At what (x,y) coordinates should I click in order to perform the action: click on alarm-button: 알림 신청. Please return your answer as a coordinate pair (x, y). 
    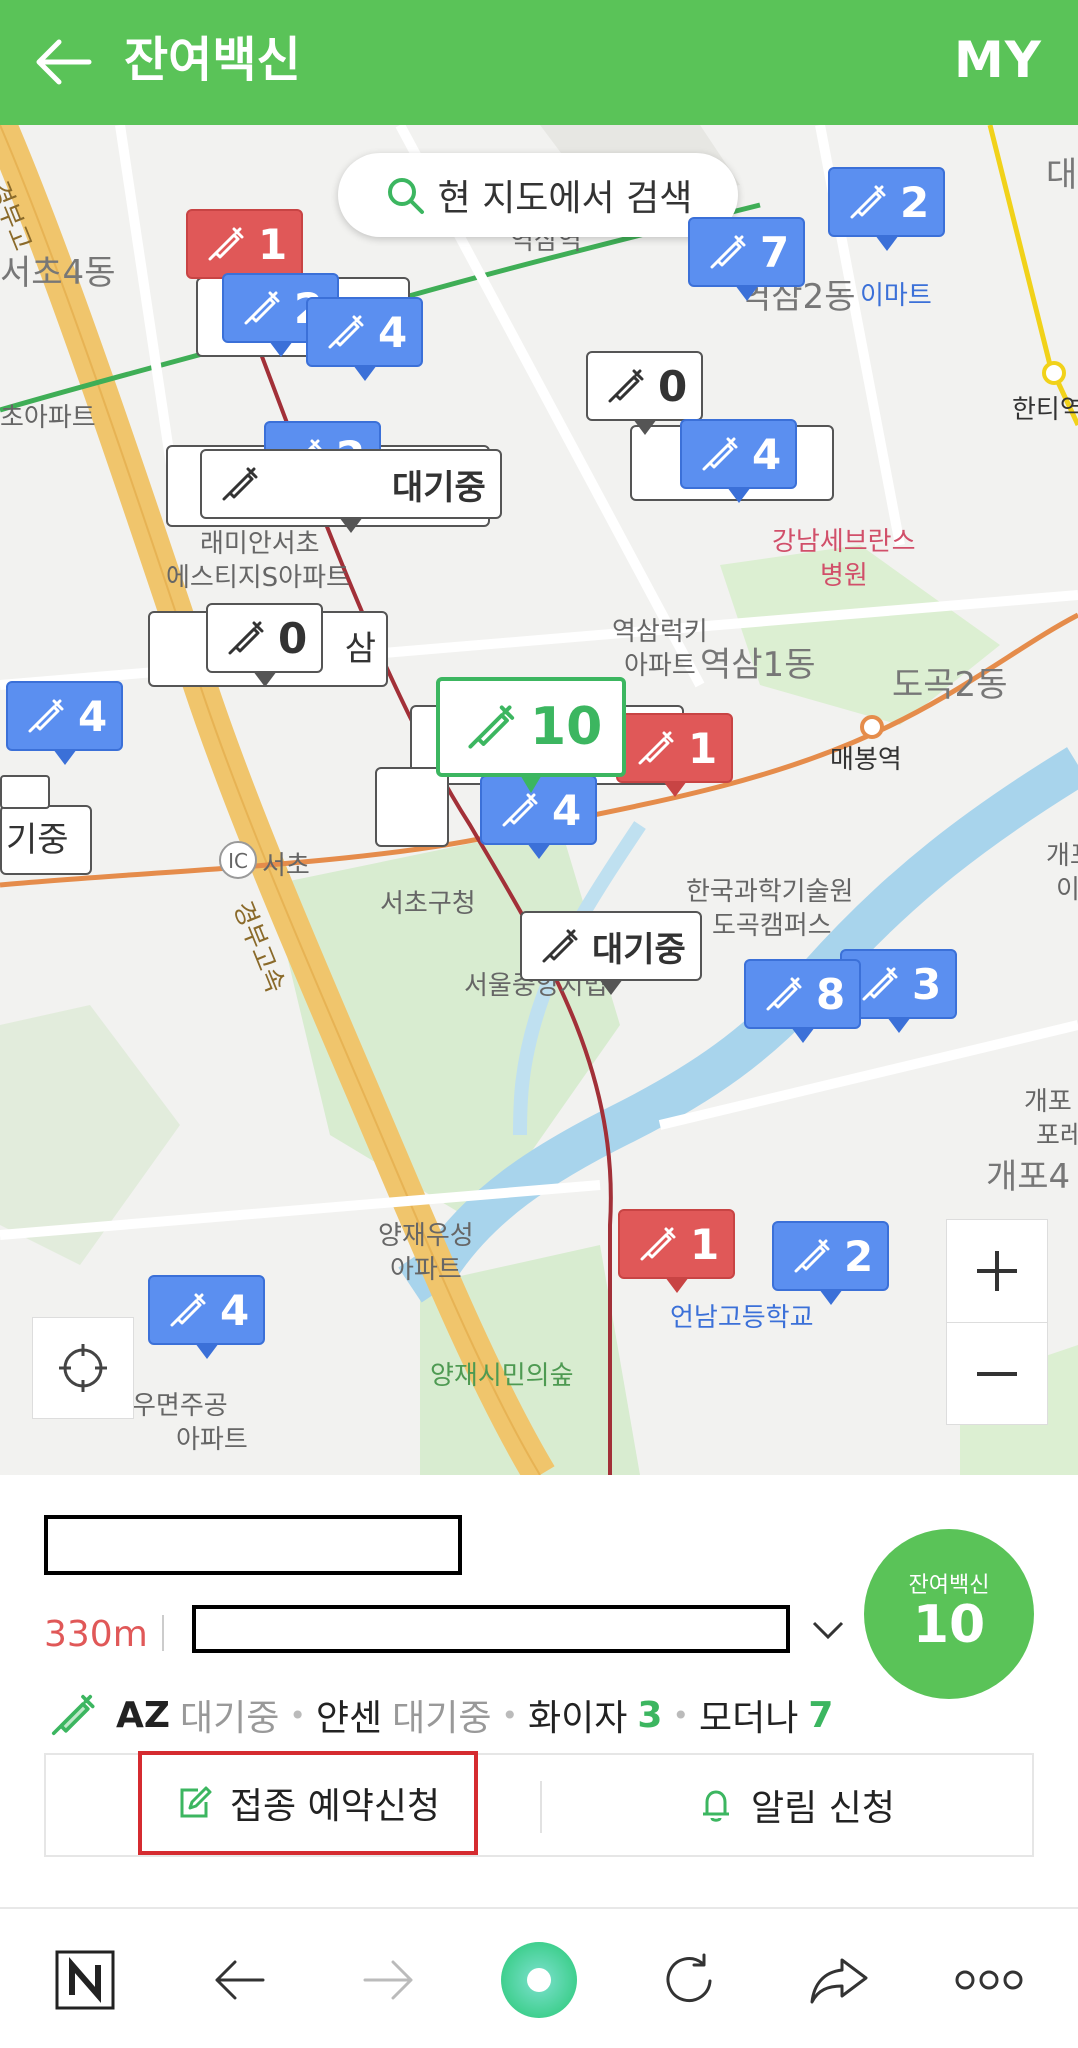
    Looking at the image, I should click on (796, 1805).